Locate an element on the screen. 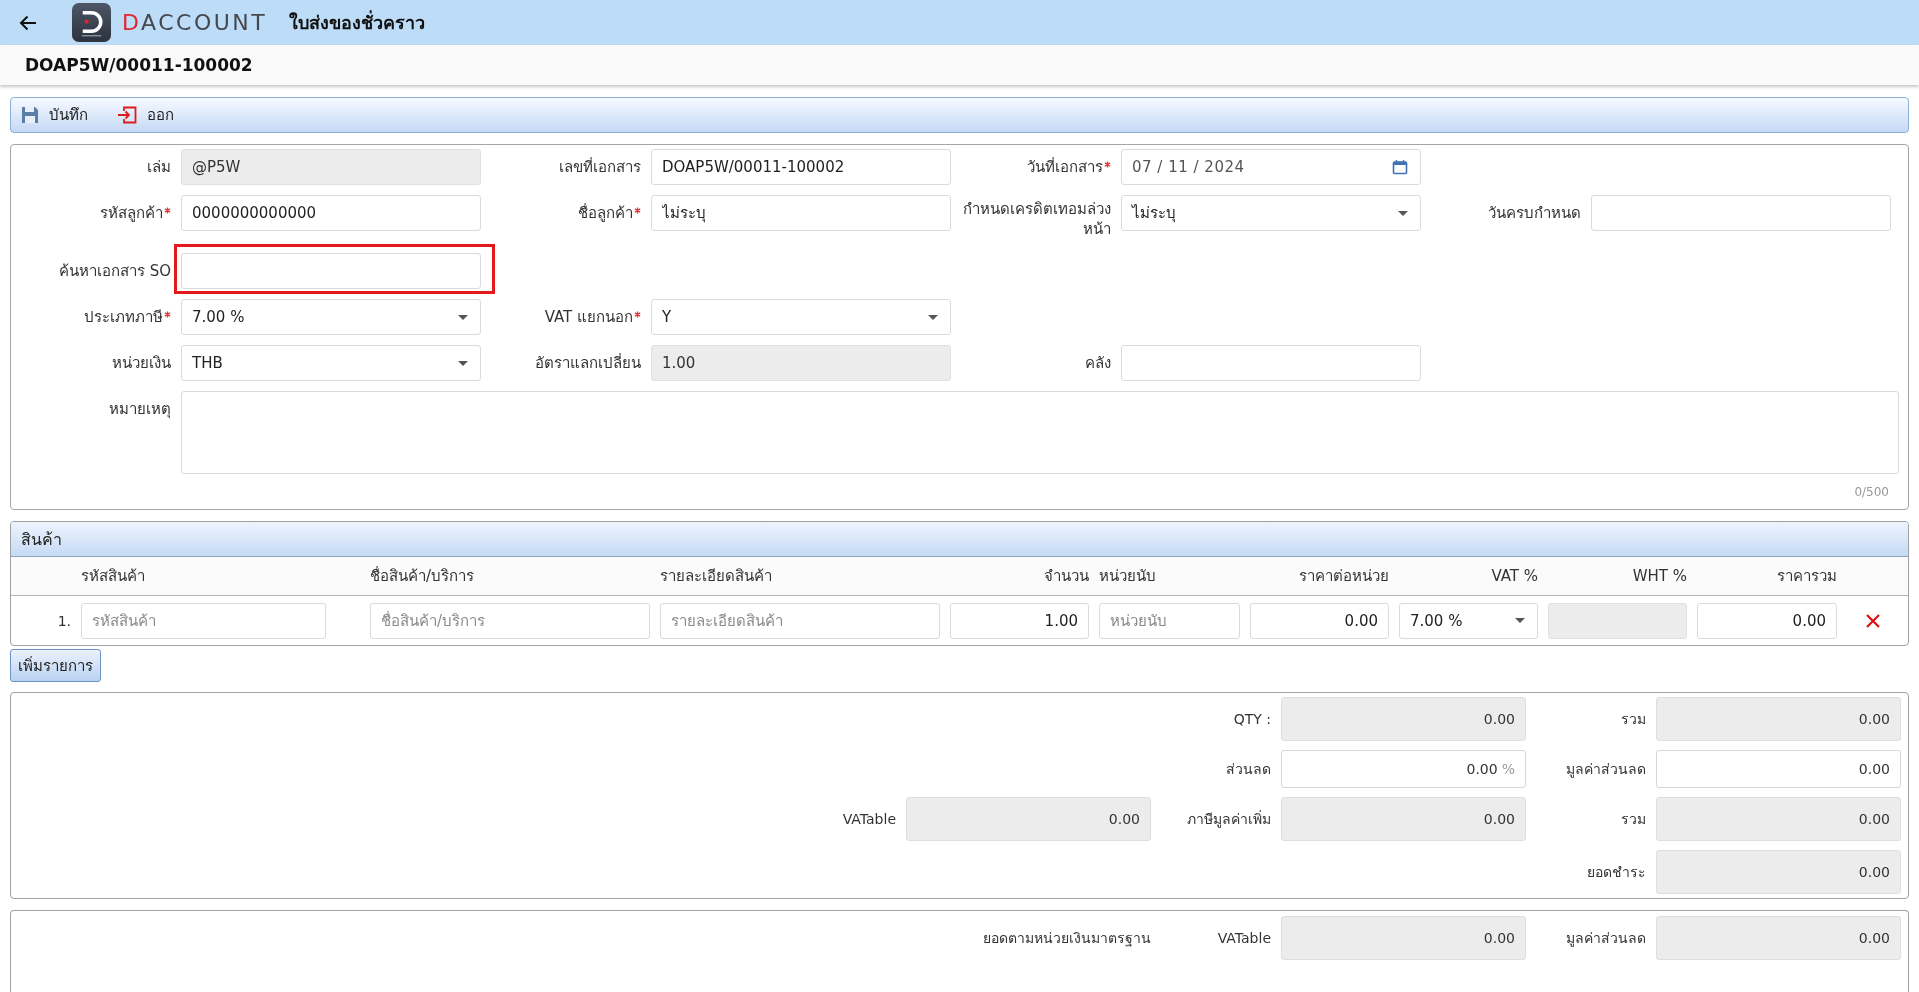 The width and height of the screenshot is (1919, 992). textarea-field is located at coordinates (1040, 432).